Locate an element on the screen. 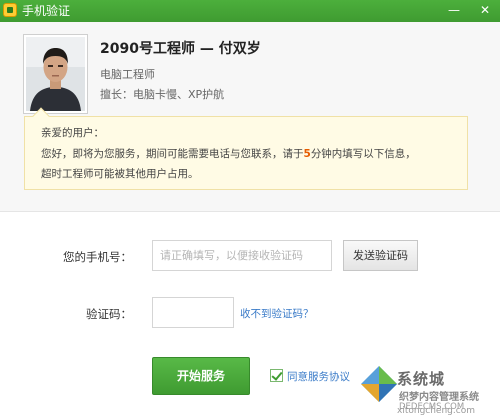 Image resolution: width=500 pixels, height=418 pixels. notice-line-time-limit: 您好，即将为您服务，期间可能需要电话与您联系，请于5分钟内填写以下信息， is located at coordinates (228, 153).